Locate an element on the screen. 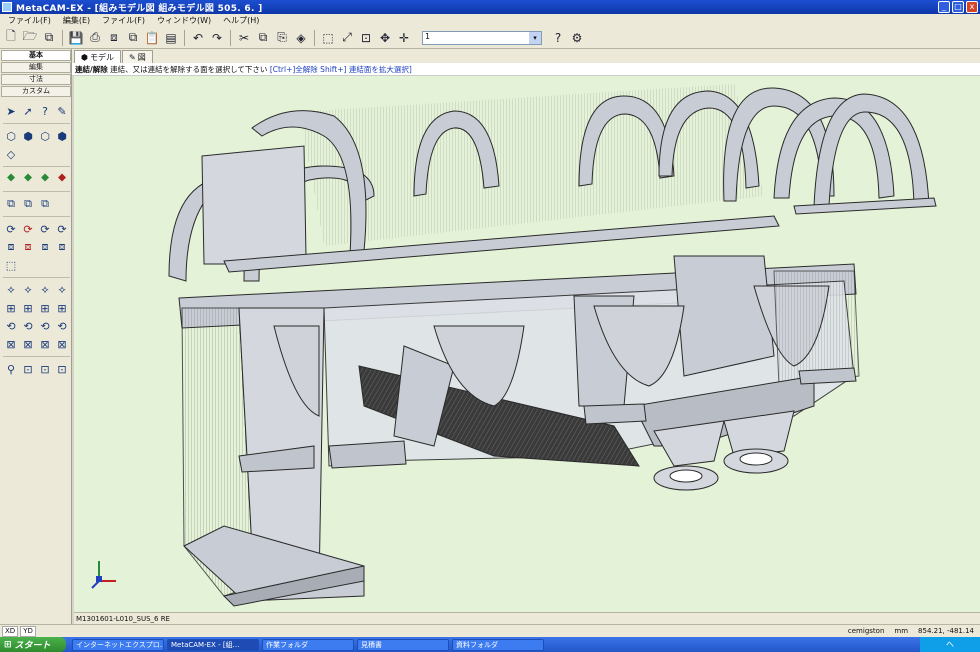 The image size is (980, 652). cut-icon: ✂ is located at coordinates (244, 38).